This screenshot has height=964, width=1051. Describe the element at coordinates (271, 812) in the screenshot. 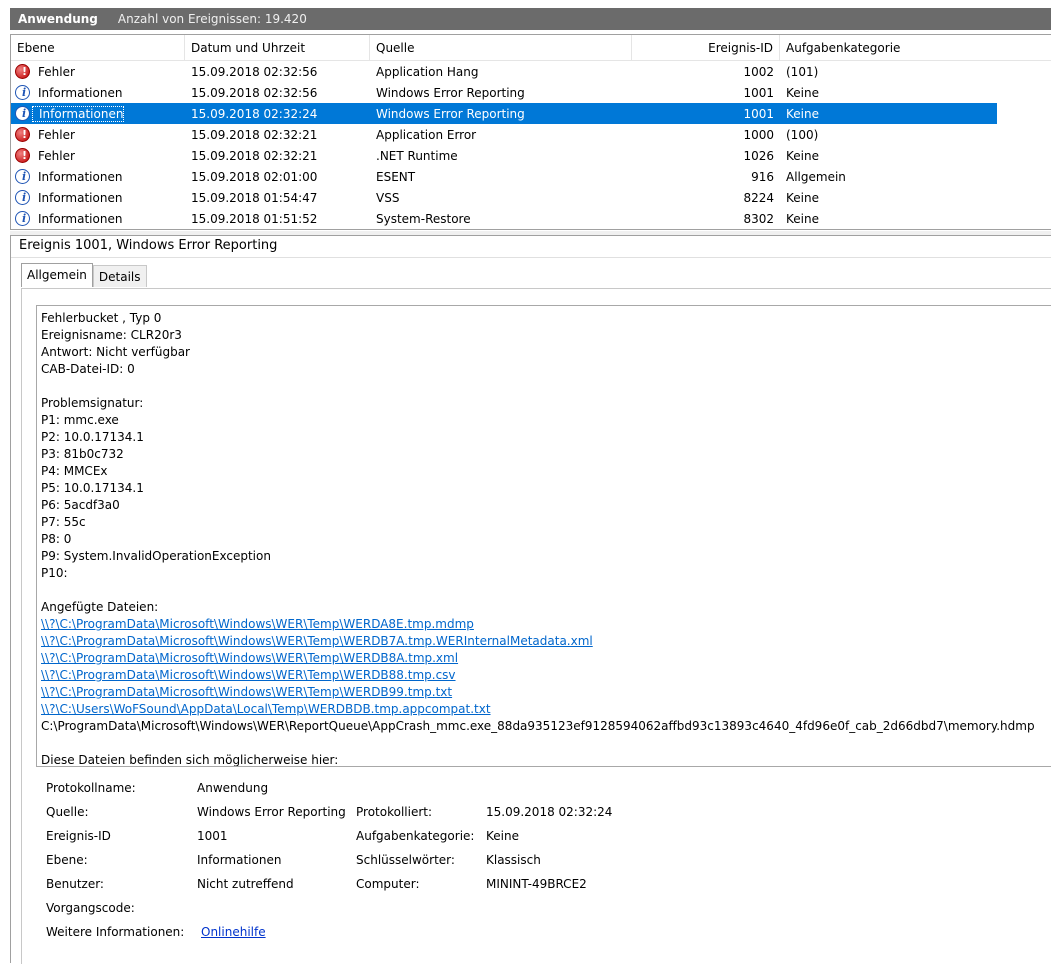

I see `value-quelle: Windows Error Reporting` at that location.